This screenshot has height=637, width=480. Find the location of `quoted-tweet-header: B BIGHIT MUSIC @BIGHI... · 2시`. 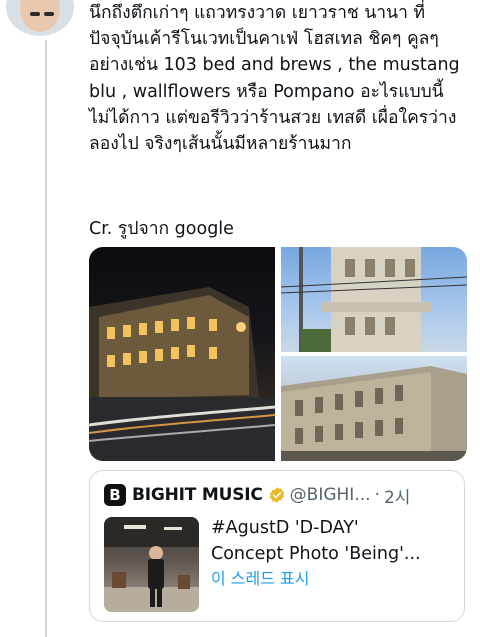

quoted-tweet-header: B BIGHIT MUSIC @BIGHI... · 2시 is located at coordinates (257, 495).